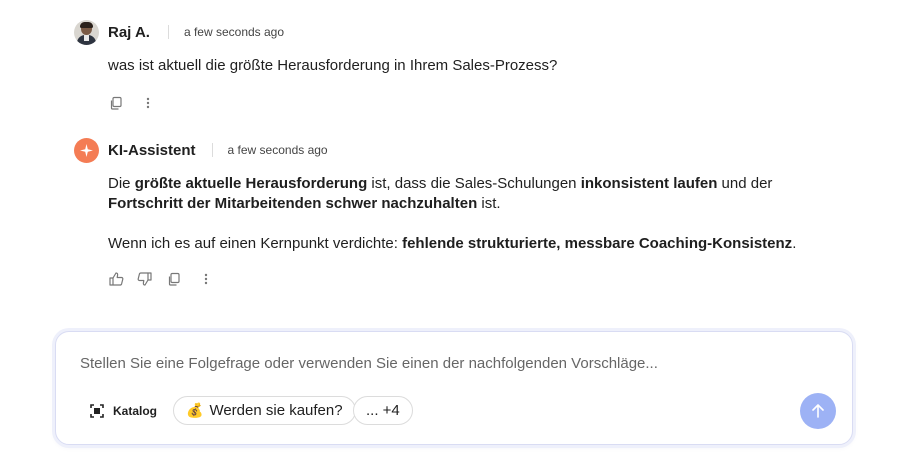 The image size is (913, 458). I want to click on money-bag-icon: 💰, so click(195, 410).